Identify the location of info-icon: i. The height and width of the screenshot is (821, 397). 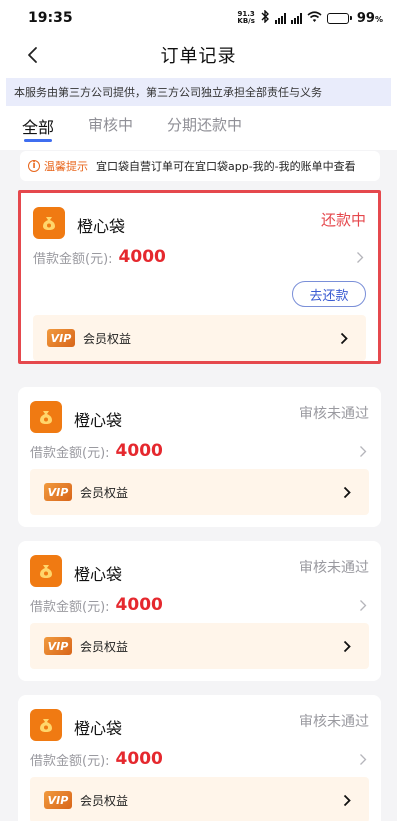
(34, 166).